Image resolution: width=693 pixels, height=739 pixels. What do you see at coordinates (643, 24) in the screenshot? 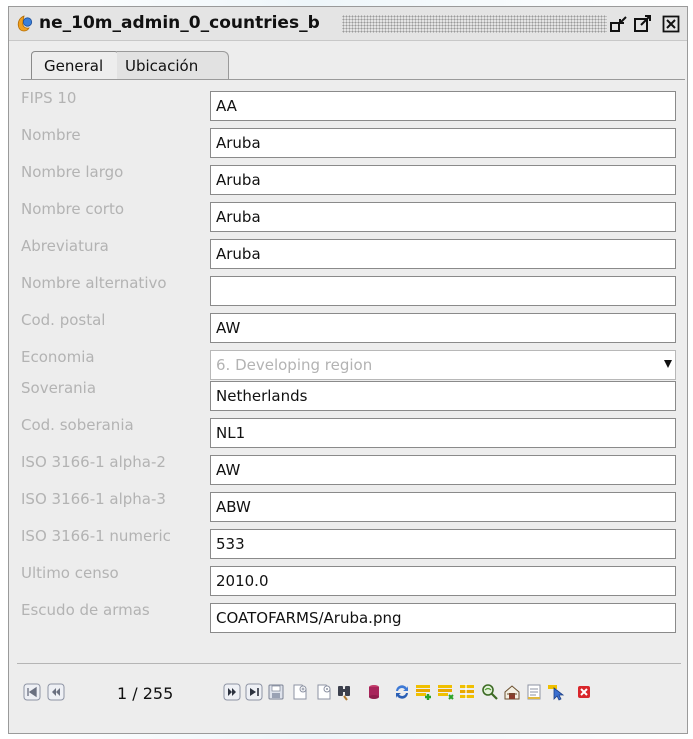
I see `maximize-icon` at bounding box center [643, 24].